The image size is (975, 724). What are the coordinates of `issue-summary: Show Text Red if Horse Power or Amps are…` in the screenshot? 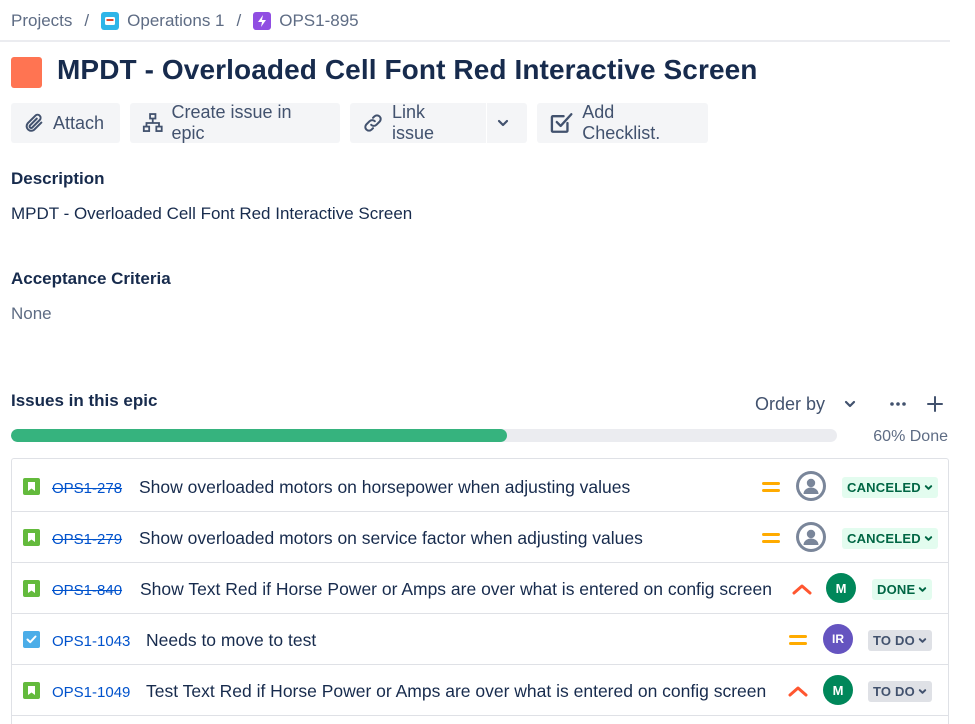 It's located at (456, 589).